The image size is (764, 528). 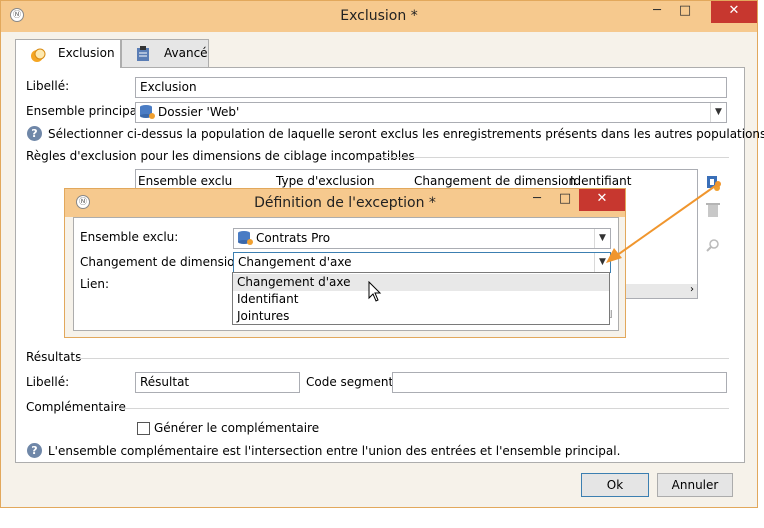 I want to click on ensemble-principal-value: Dossier 'Web', so click(x=199, y=112).